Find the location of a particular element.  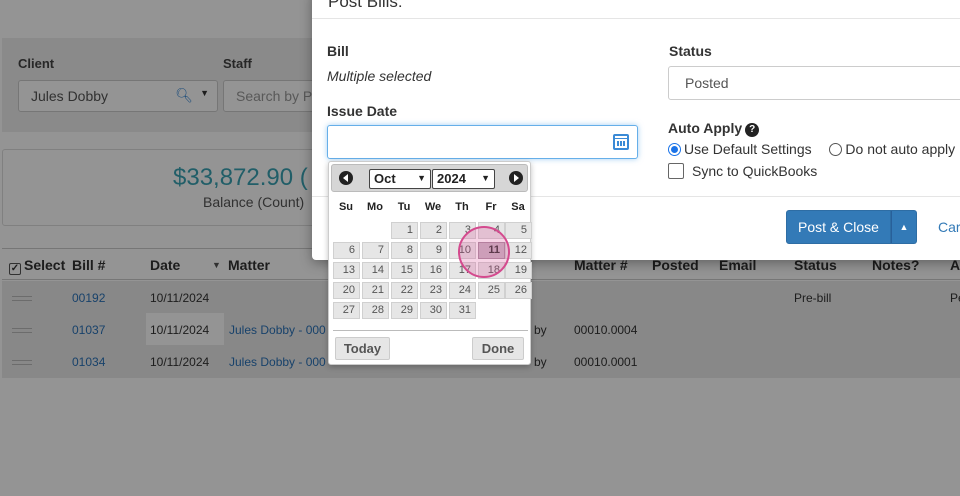

calendar-day: 23 is located at coordinates (433, 290).